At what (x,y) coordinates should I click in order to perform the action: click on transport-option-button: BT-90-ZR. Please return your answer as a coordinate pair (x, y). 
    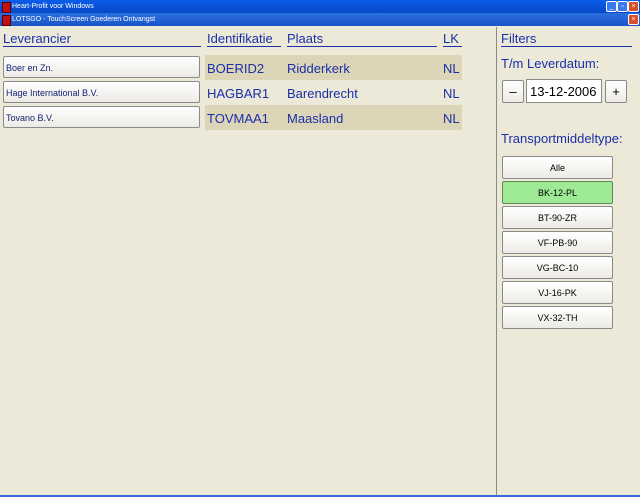
    Looking at the image, I should click on (557, 217).